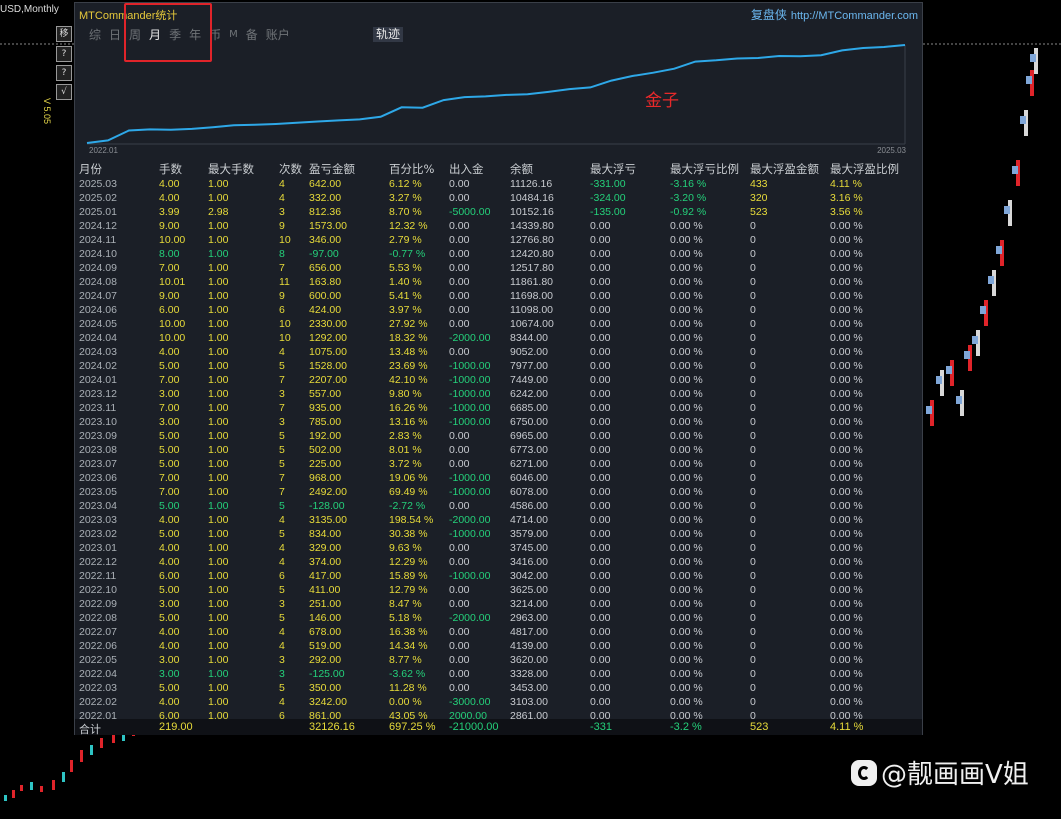  What do you see at coordinates (405, 184) in the screenshot?
I see `table-cell: 6.12 %` at bounding box center [405, 184].